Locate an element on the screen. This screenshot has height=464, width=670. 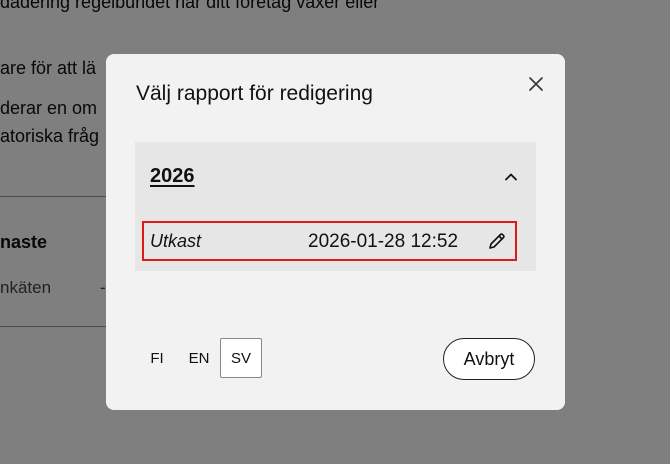
language-fi-button: FI is located at coordinates (157, 358).